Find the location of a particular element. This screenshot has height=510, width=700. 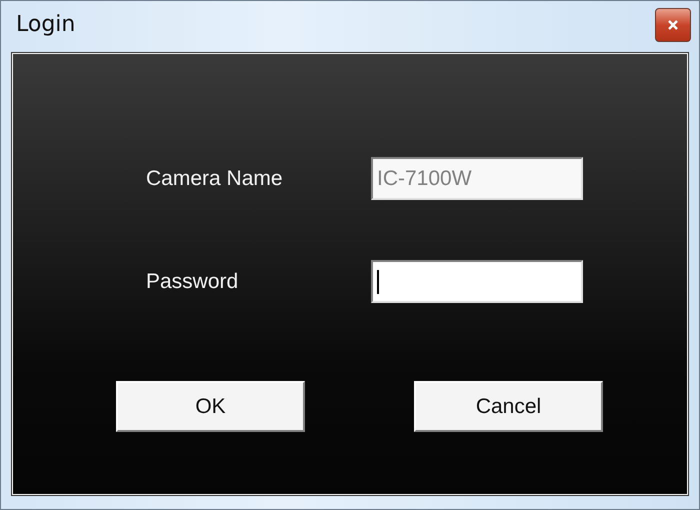

dialog-button: OK is located at coordinates (210, 406).